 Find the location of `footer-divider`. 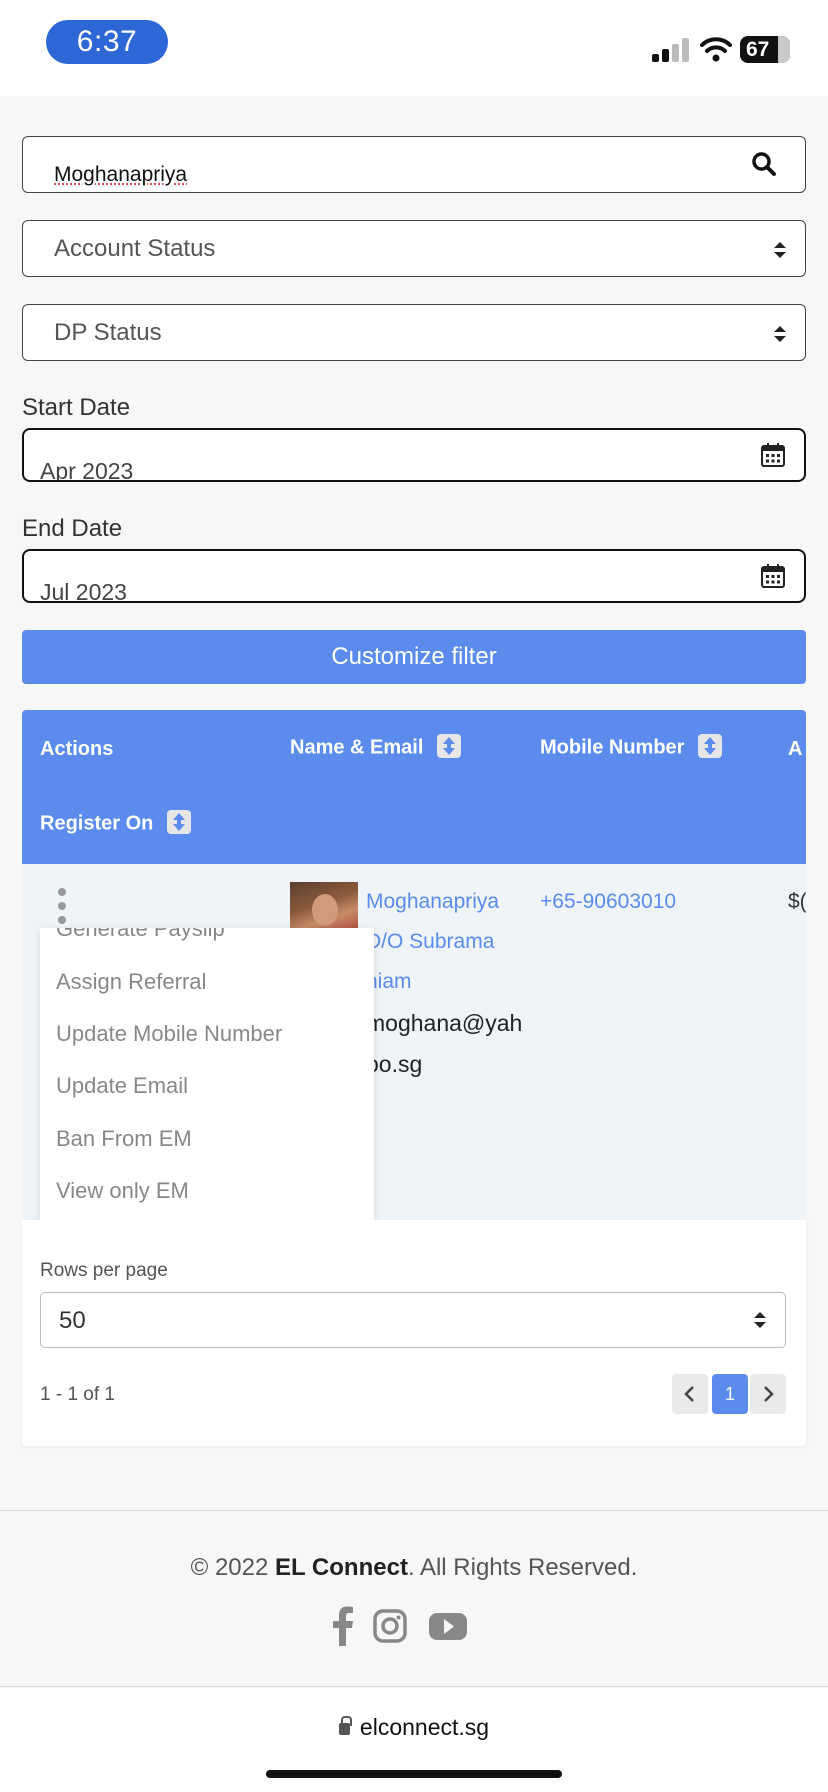

footer-divider is located at coordinates (414, 1510).